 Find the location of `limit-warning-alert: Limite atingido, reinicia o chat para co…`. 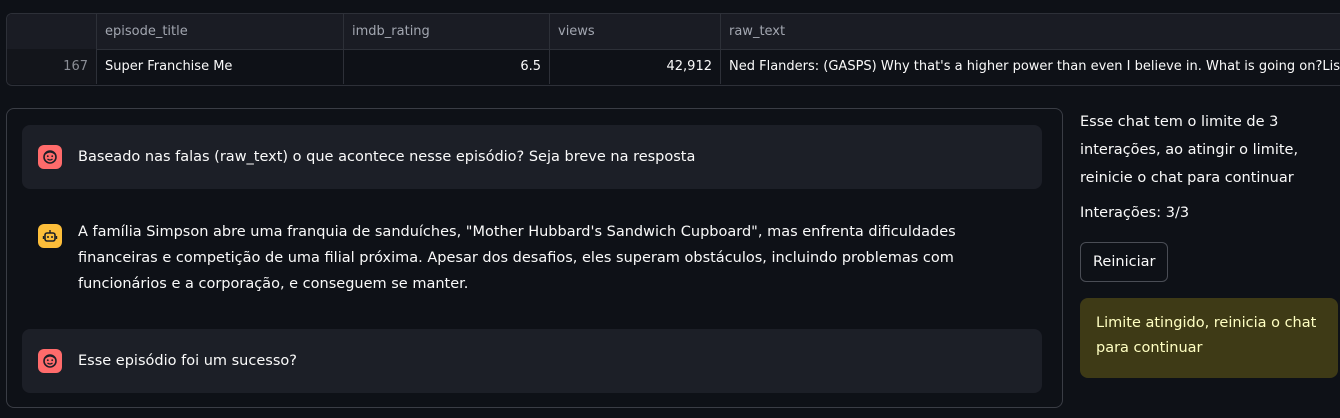

limit-warning-alert: Limite atingido, reinicia o chat para co… is located at coordinates (1209, 338).